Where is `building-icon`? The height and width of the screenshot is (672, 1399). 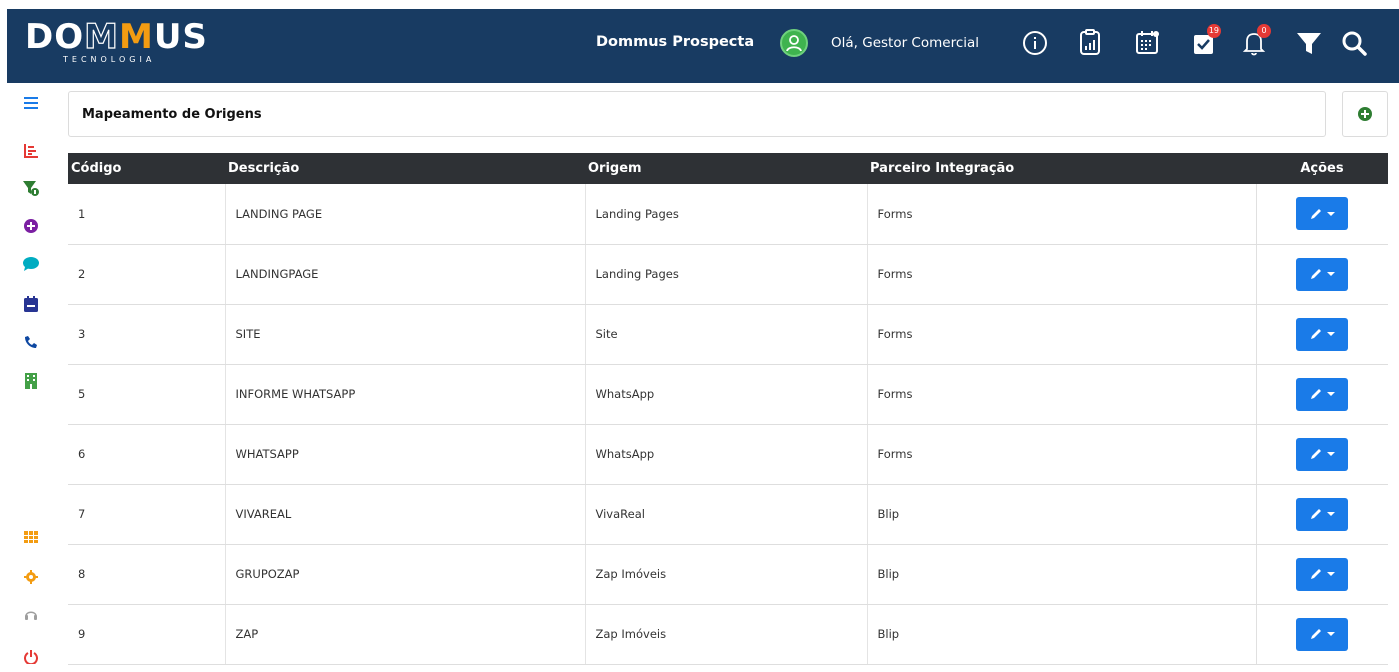 building-icon is located at coordinates (31, 381).